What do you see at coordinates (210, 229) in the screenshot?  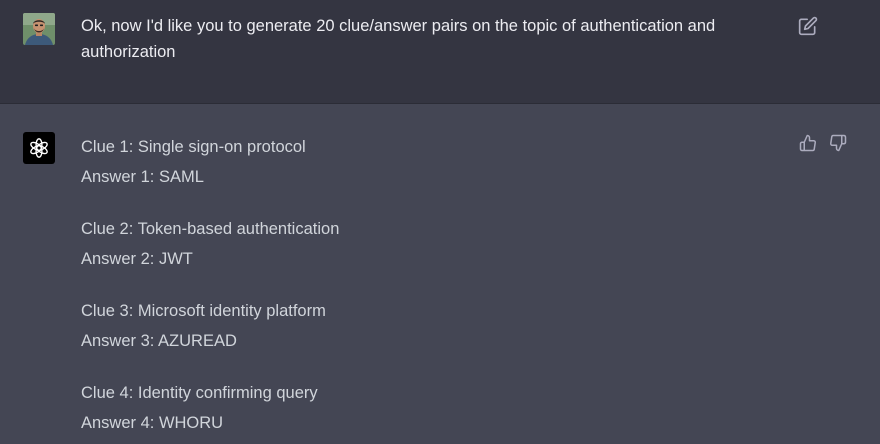 I see `clue-text: Clue 2: Token-based authentication` at bounding box center [210, 229].